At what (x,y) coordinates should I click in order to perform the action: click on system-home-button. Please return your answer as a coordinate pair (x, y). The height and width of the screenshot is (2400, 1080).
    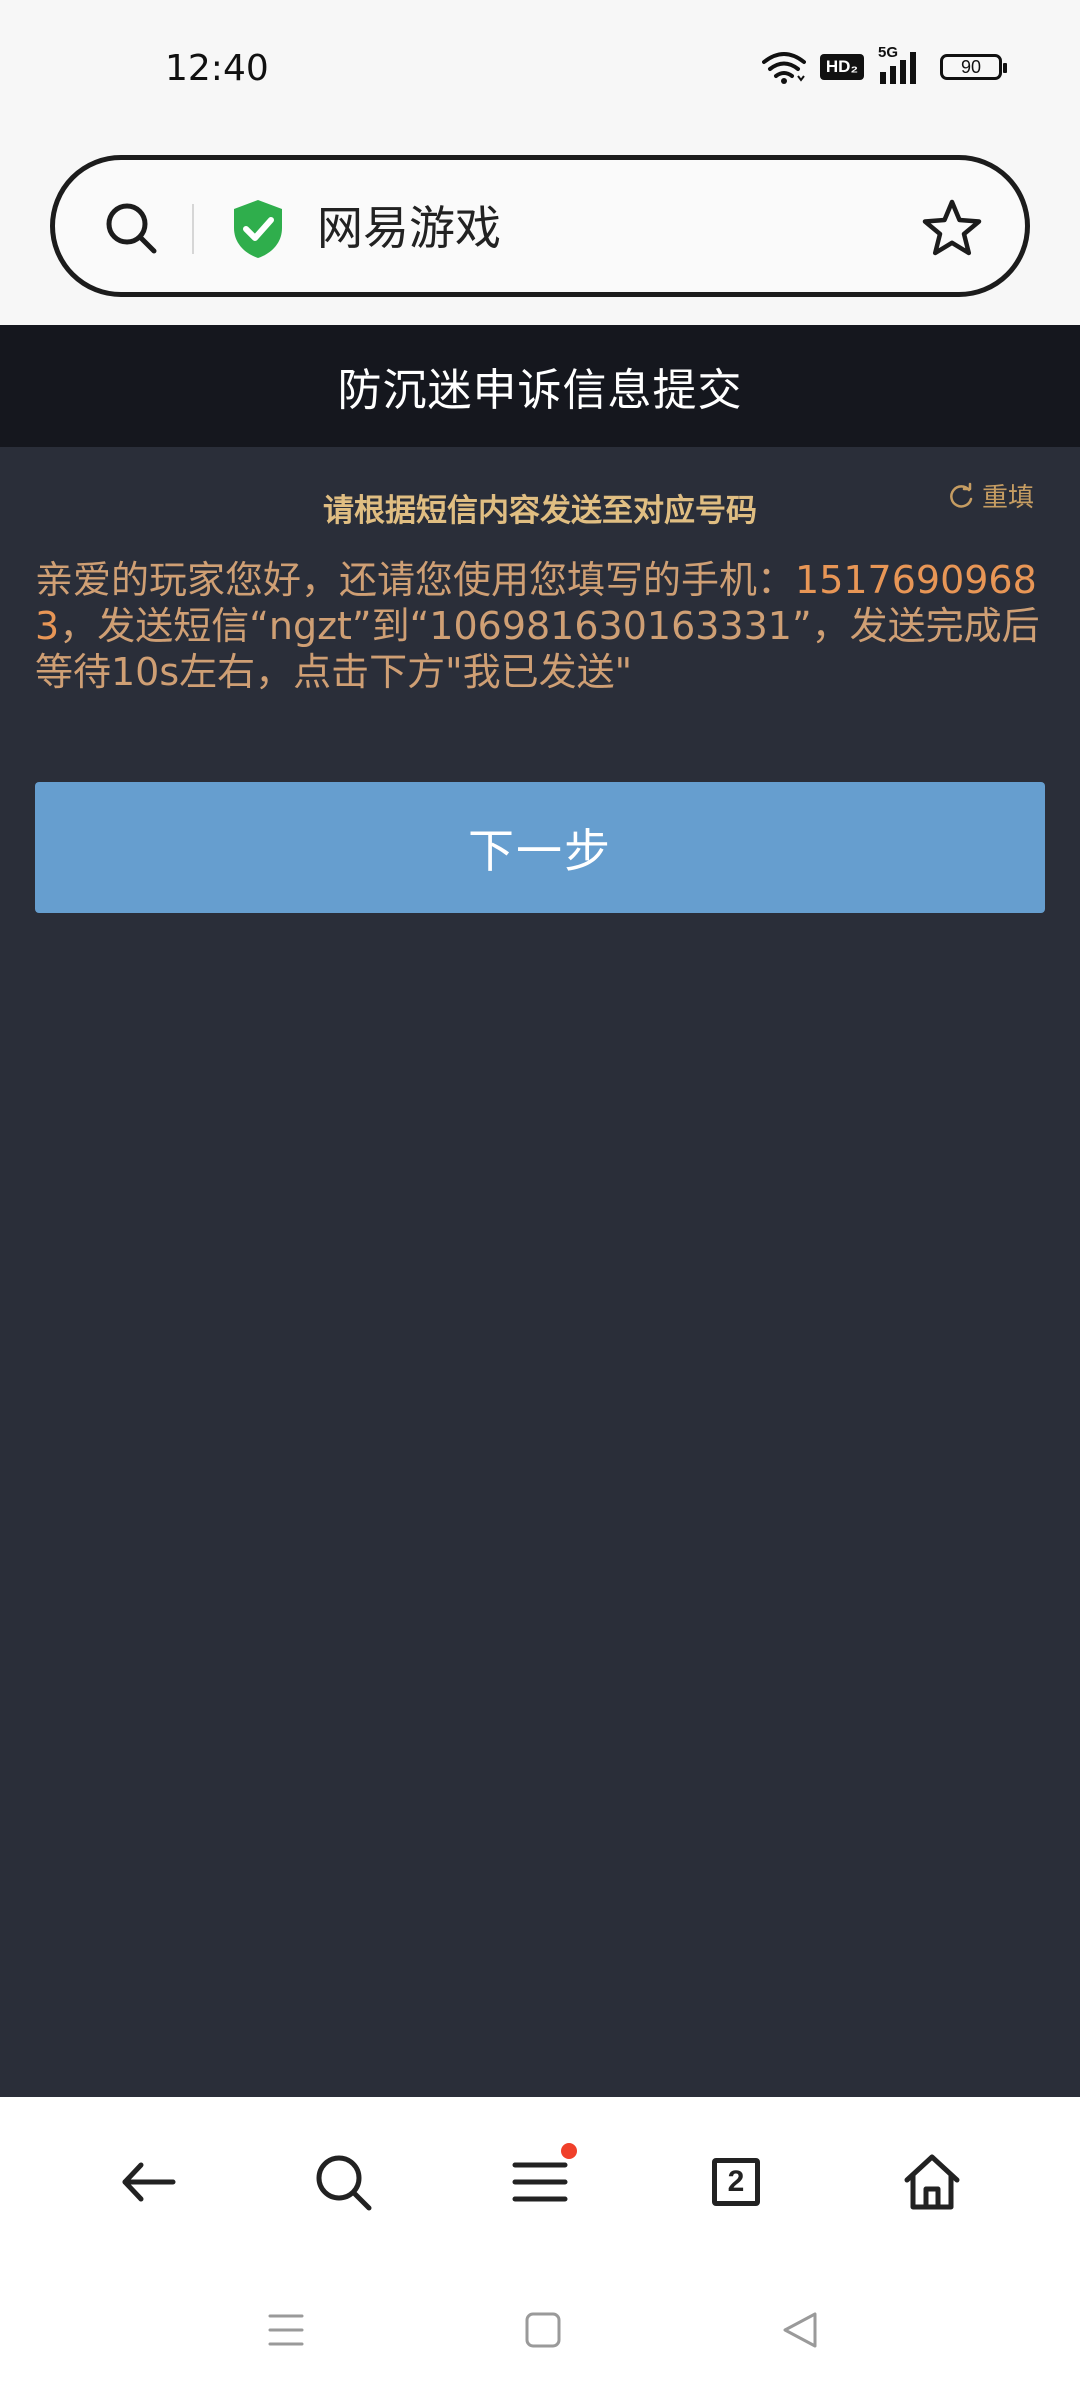
    Looking at the image, I should click on (543, 2330).